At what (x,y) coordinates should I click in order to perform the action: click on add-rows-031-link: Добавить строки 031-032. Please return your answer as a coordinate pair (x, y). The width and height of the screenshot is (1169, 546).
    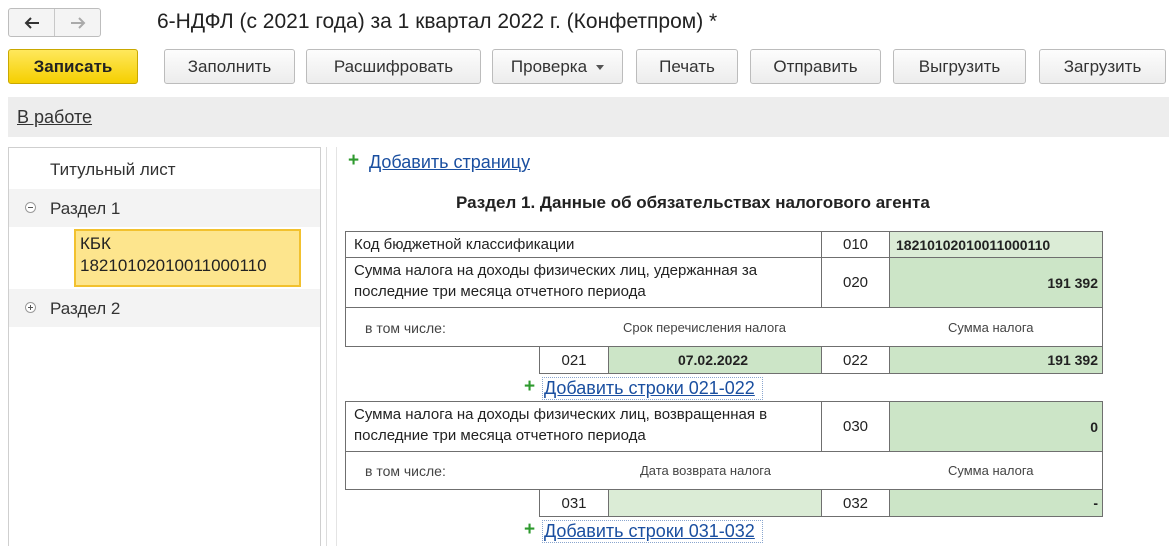
    Looking at the image, I should click on (652, 531).